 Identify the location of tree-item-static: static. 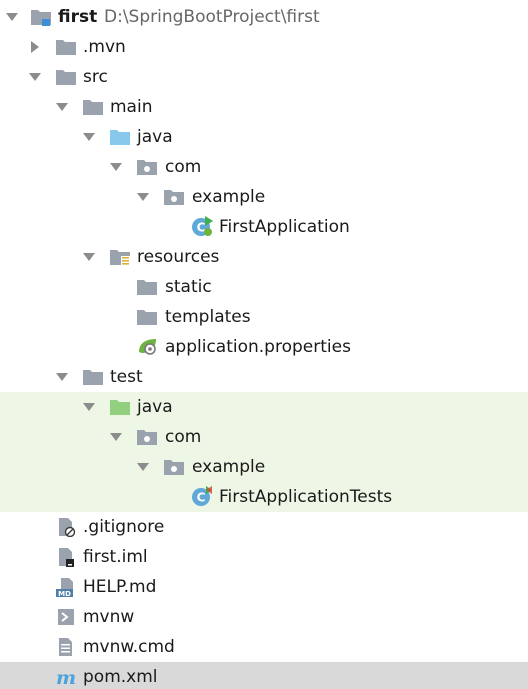
(264, 287).